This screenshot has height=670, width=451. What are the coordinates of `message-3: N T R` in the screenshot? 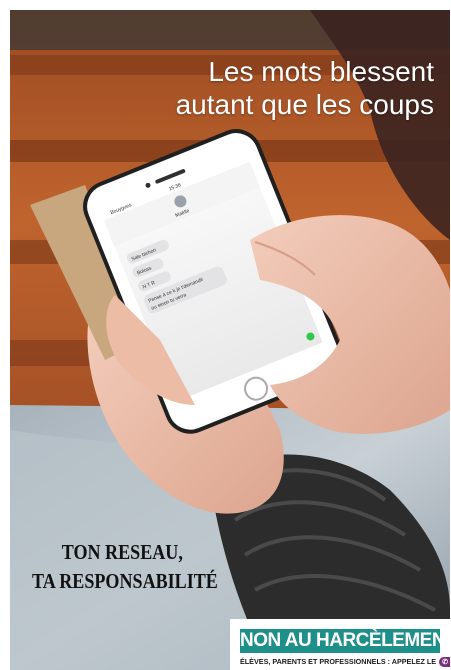 It's located at (149, 285).